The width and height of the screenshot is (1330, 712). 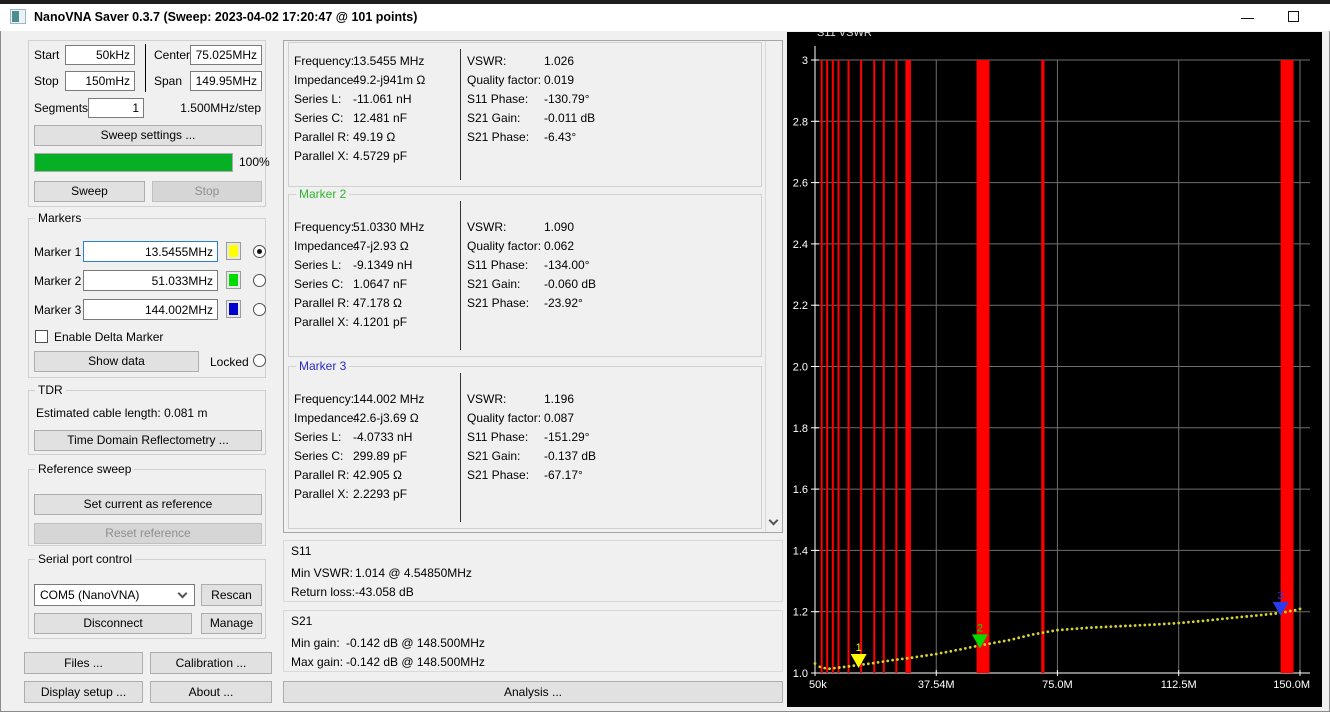 I want to click on marker3-radio, so click(x=259, y=309).